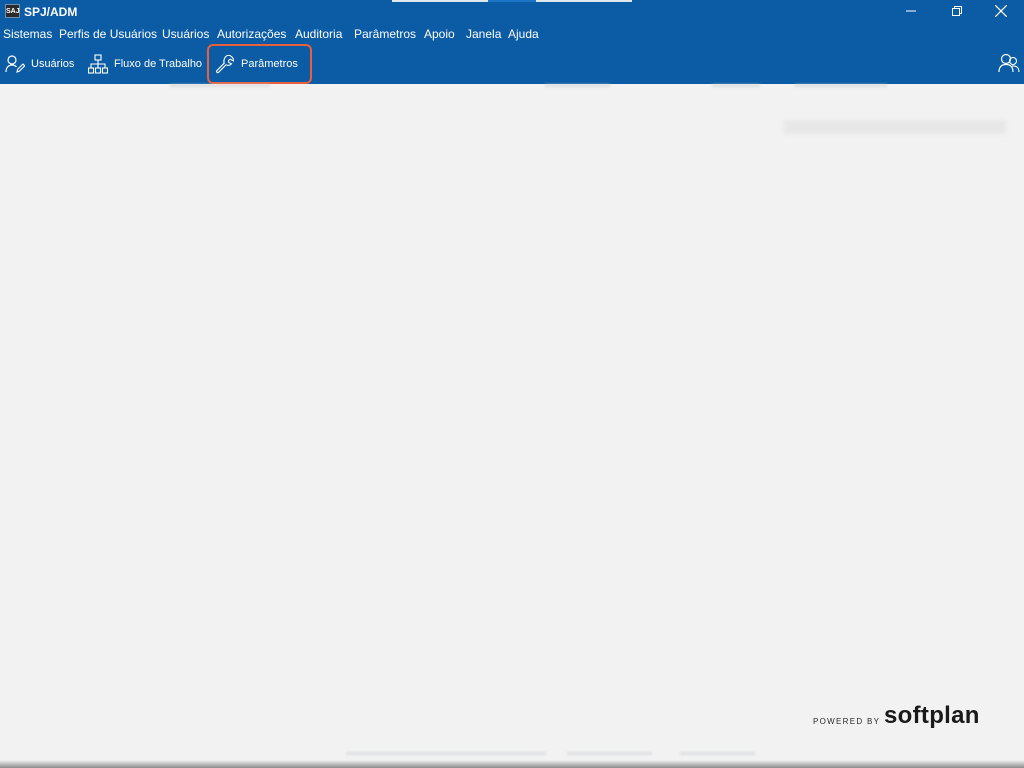  I want to click on minimize-button, so click(911, 11).